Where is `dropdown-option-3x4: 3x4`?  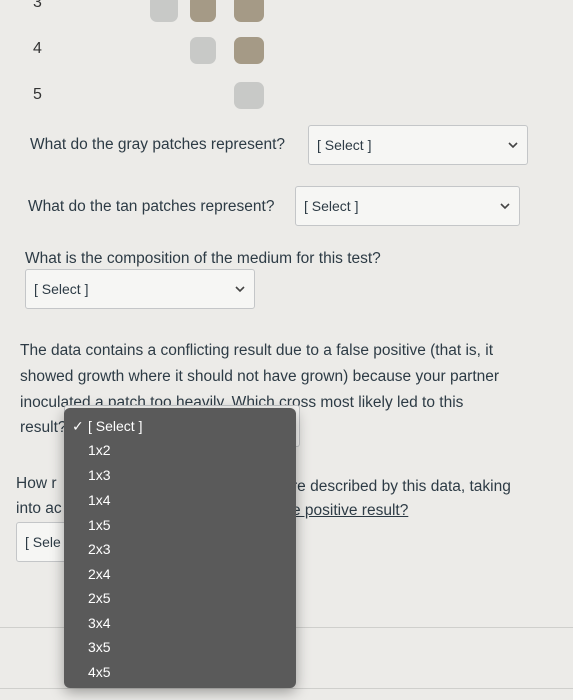 dropdown-option-3x4: 3x4 is located at coordinates (99, 623).